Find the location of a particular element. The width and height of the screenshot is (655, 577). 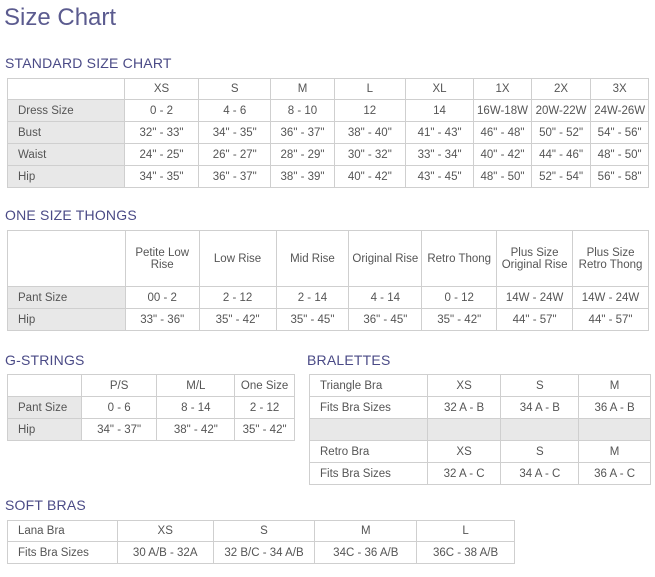

table-cell: 34" - 37" is located at coordinates (119, 429).